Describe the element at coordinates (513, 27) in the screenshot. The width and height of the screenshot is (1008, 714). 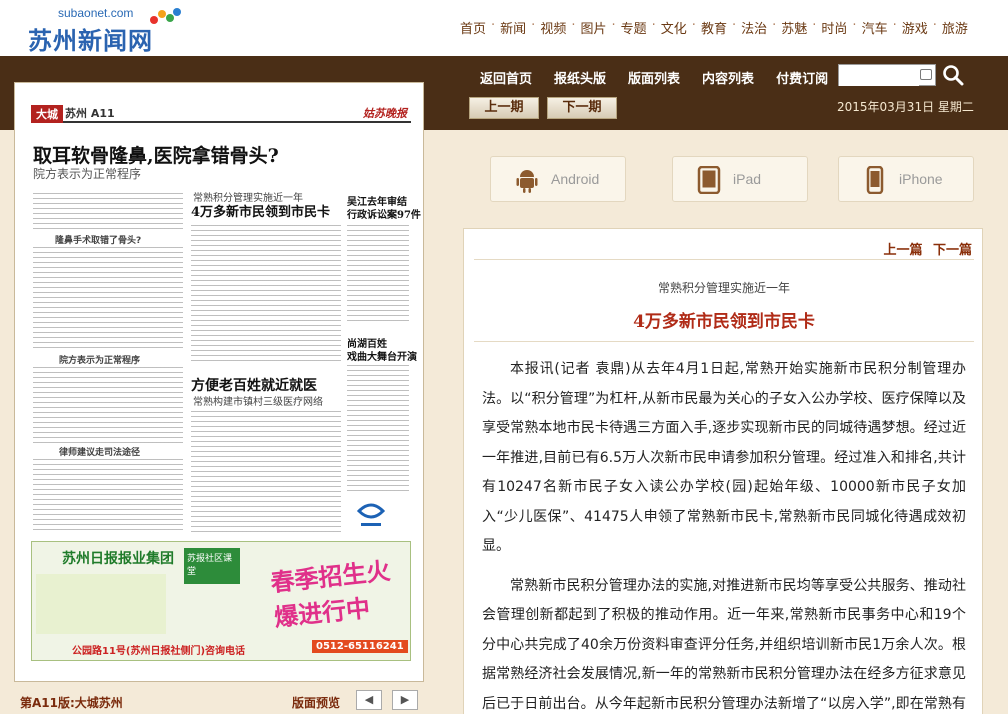
I see `top-nav-item: 新闻` at that location.